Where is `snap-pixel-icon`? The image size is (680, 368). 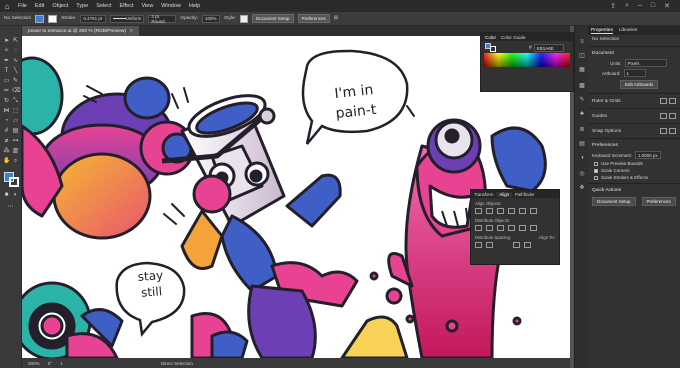 snap-pixel-icon is located at coordinates (672, 131).